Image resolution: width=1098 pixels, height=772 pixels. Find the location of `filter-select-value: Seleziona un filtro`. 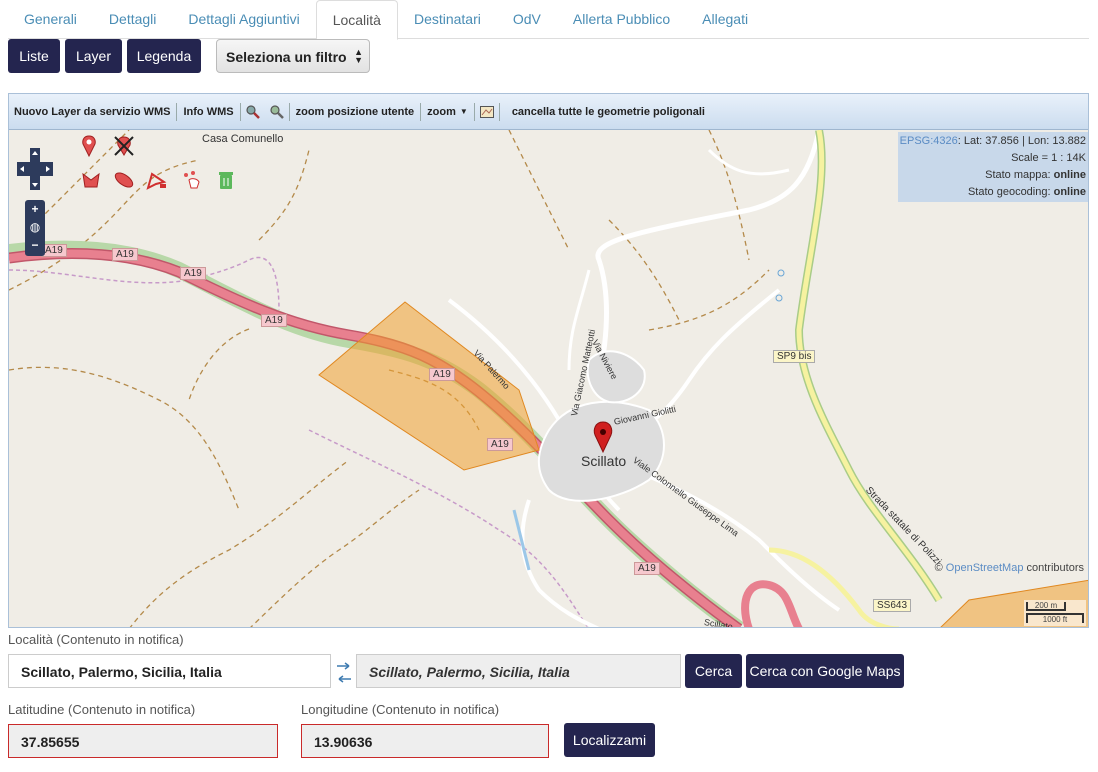

filter-select-value: Seleziona un filtro is located at coordinates (286, 57).